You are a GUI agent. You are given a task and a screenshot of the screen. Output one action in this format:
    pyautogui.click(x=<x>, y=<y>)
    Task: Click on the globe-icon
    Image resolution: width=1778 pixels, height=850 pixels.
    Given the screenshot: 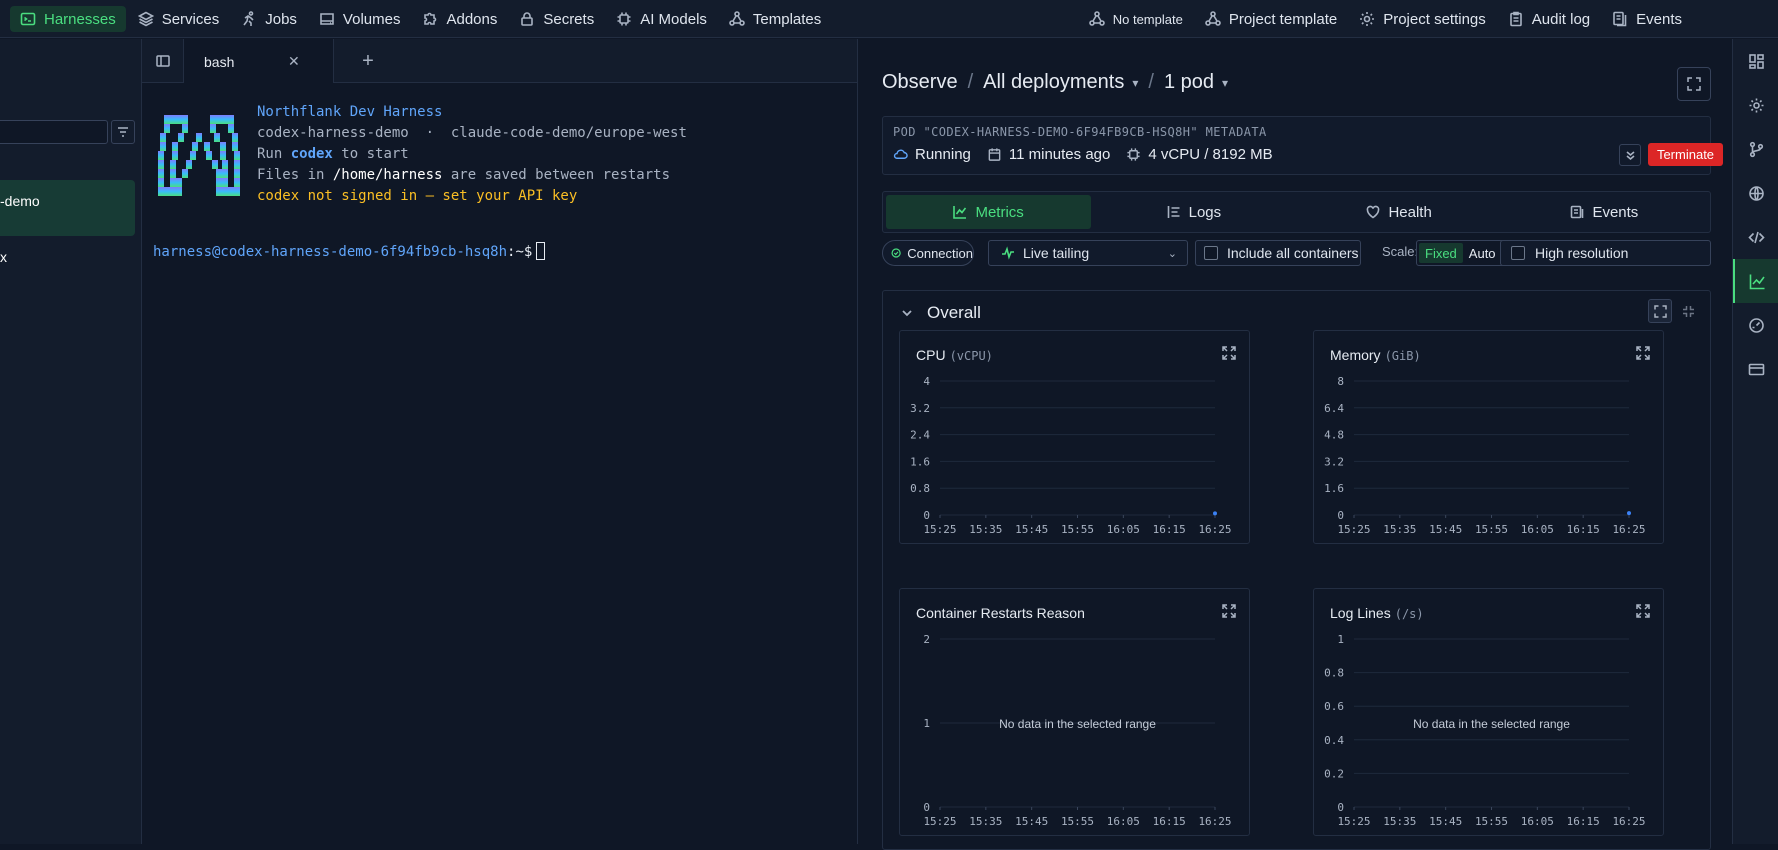 What is the action you would take?
    pyautogui.click(x=1756, y=193)
    